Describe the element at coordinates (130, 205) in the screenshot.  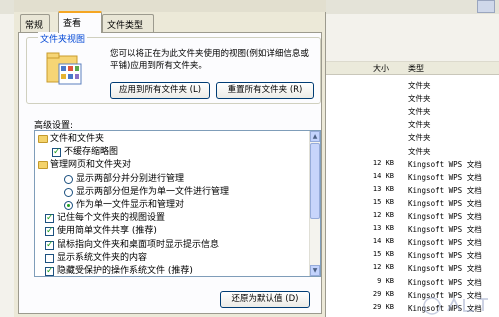
I see `advanced-setting-label: 作为单一文件显示和管理对` at that location.